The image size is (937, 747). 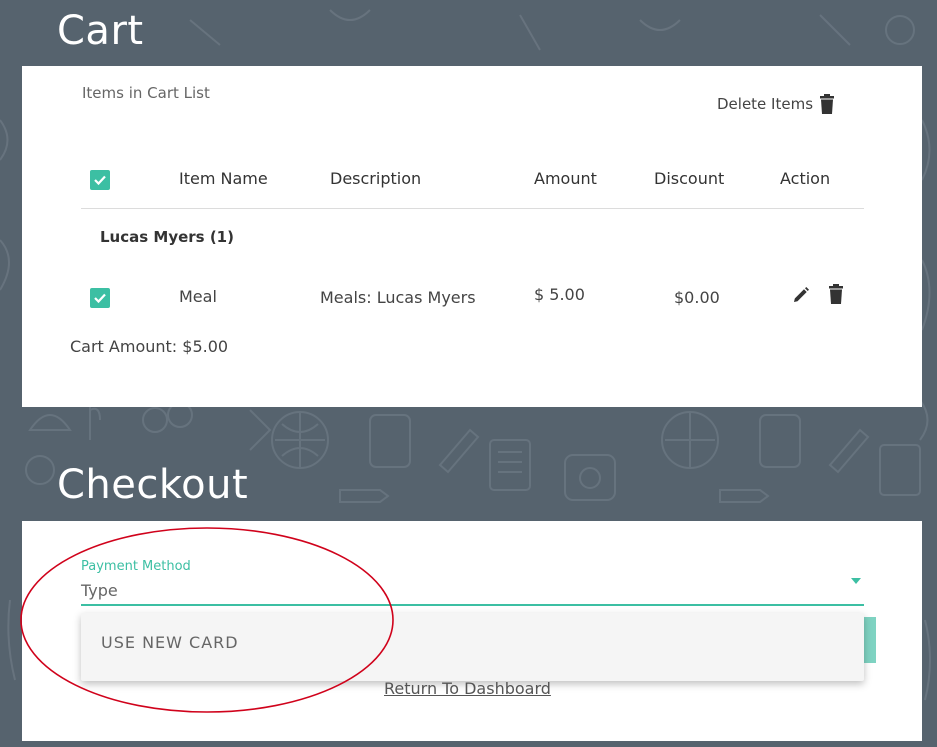 What do you see at coordinates (765, 104) in the screenshot?
I see `delete-items-label: Delete Items` at bounding box center [765, 104].